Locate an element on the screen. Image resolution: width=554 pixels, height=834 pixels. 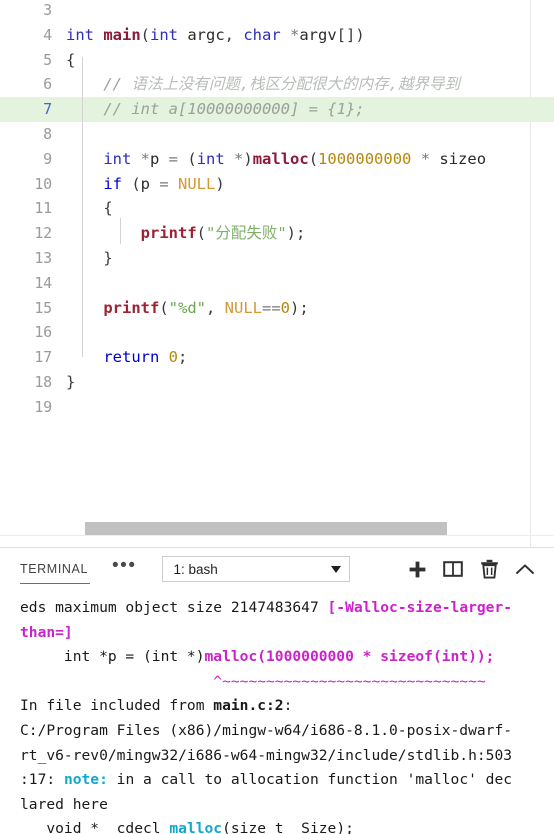
terminal-token: malloc(1000000000 * sizeof(int)); is located at coordinates (349, 657).